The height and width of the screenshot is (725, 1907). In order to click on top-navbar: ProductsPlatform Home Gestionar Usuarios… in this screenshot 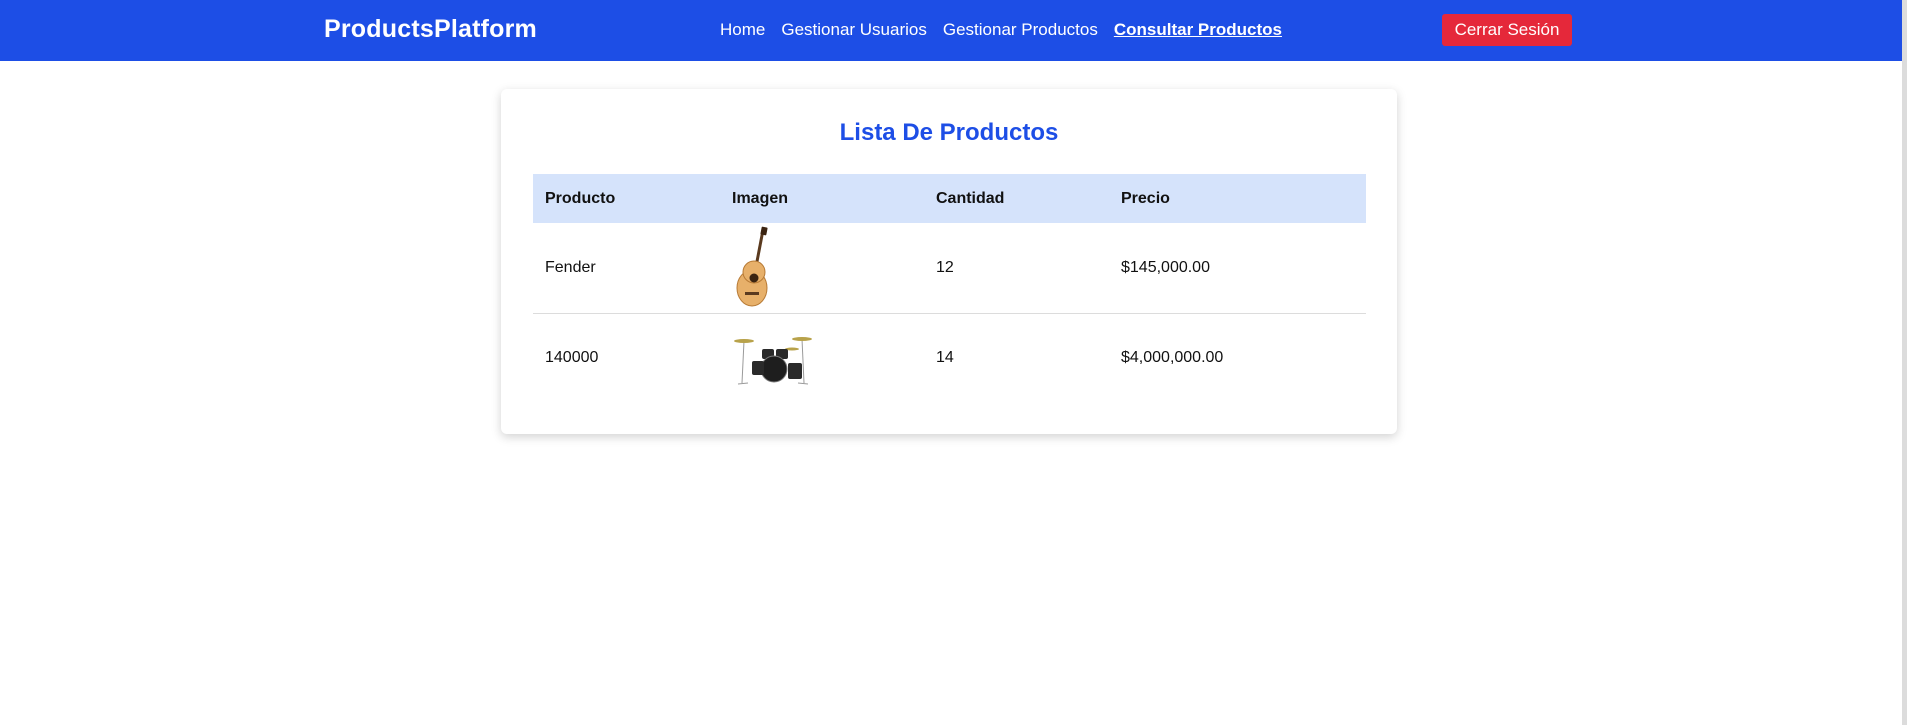, I will do `click(951, 30)`.